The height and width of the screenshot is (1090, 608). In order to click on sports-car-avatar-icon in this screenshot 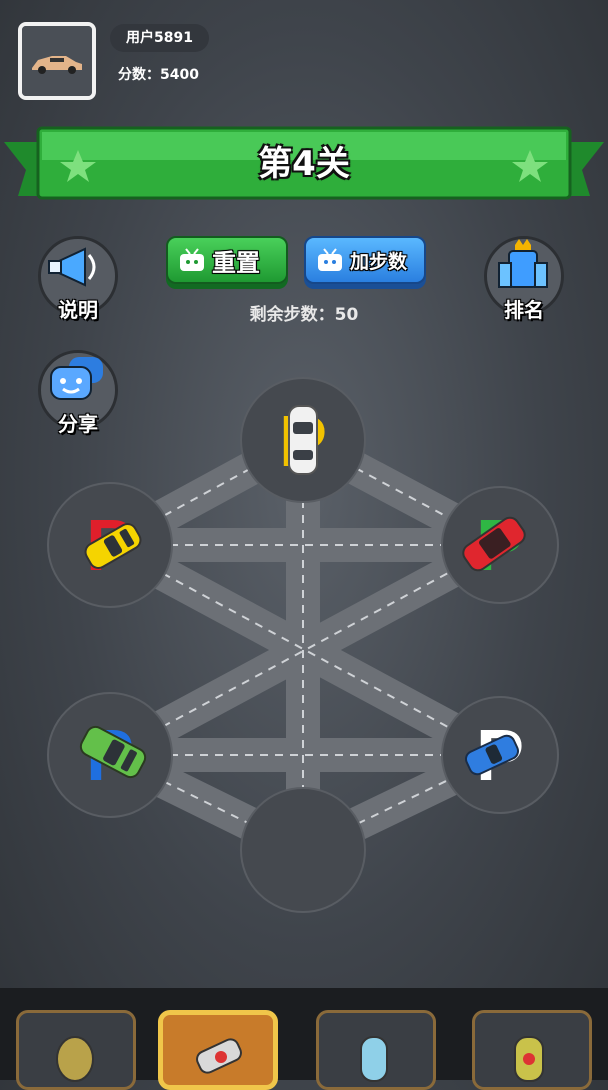, I will do `click(57, 61)`.